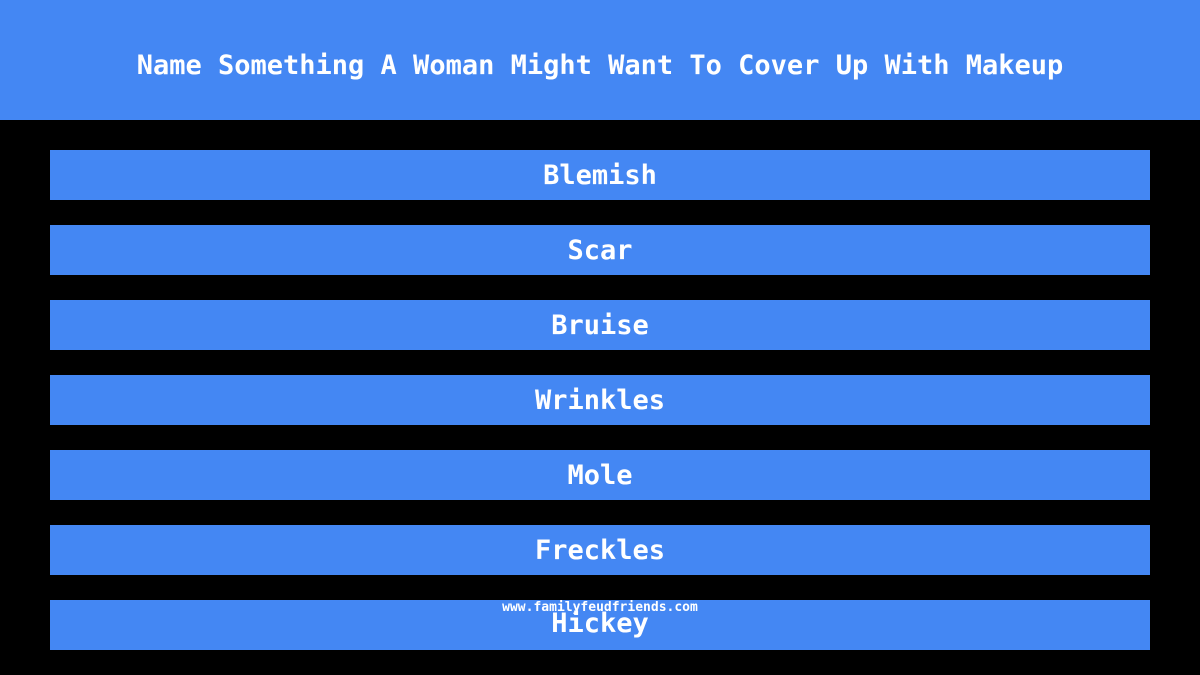  What do you see at coordinates (600, 550) in the screenshot?
I see `answer-item: Freckles` at bounding box center [600, 550].